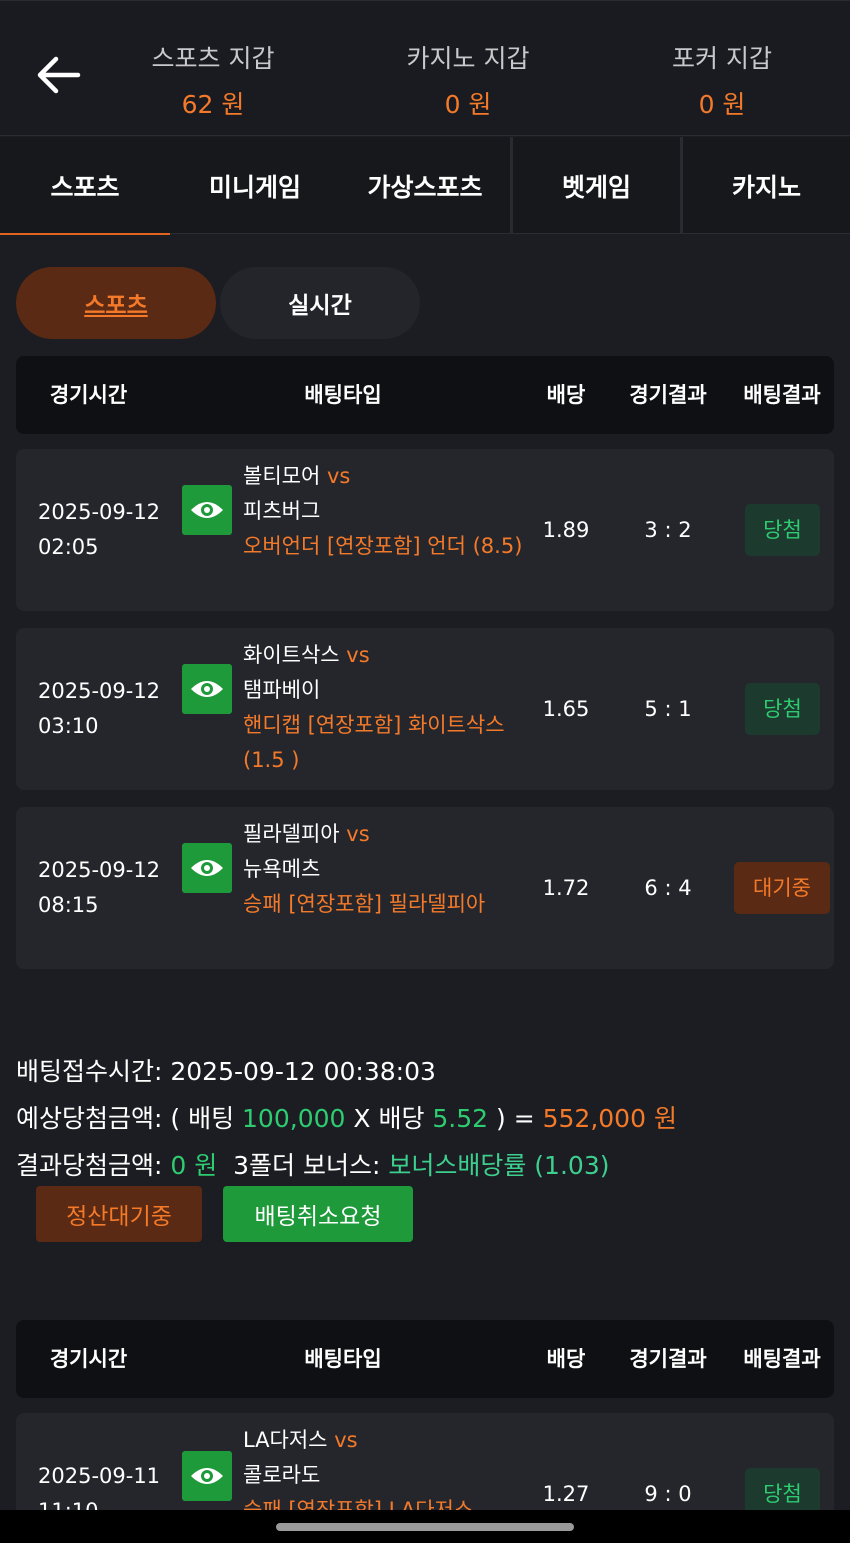 Image resolution: width=850 pixels, height=1543 pixels. I want to click on bet-info: 볼티모어 vs 피츠버그 오버언더 [연장포함] 언더 (8.5), so click(383, 511).